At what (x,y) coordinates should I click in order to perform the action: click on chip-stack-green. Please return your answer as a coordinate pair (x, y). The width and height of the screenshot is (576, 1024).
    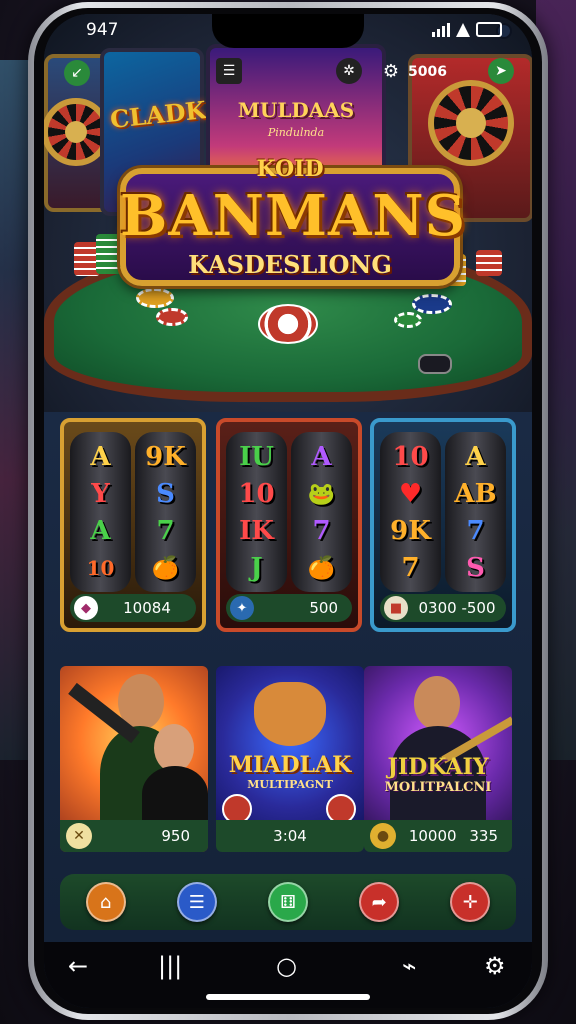
    Looking at the image, I should click on (109, 254).